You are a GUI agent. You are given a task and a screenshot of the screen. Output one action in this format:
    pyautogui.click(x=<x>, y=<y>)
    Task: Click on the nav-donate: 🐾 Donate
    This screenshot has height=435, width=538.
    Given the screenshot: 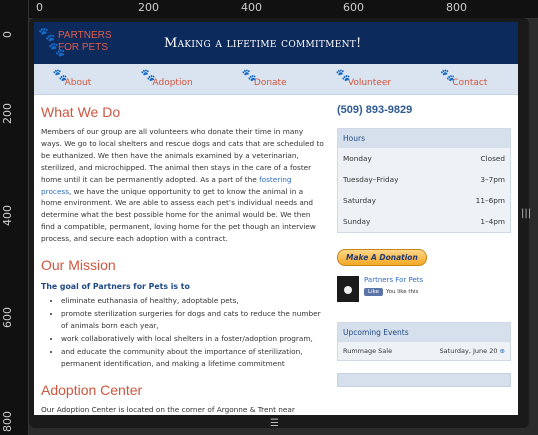 What is the action you would take?
    pyautogui.click(x=264, y=78)
    